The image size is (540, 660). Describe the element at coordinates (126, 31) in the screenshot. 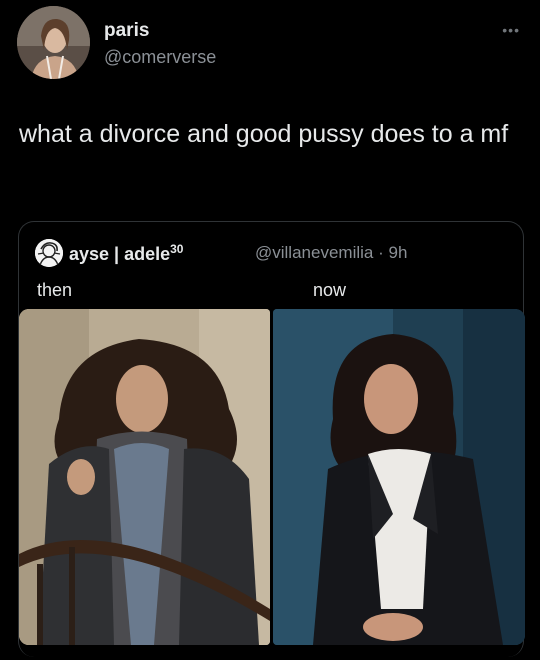

I see `author-display-name: paris` at that location.